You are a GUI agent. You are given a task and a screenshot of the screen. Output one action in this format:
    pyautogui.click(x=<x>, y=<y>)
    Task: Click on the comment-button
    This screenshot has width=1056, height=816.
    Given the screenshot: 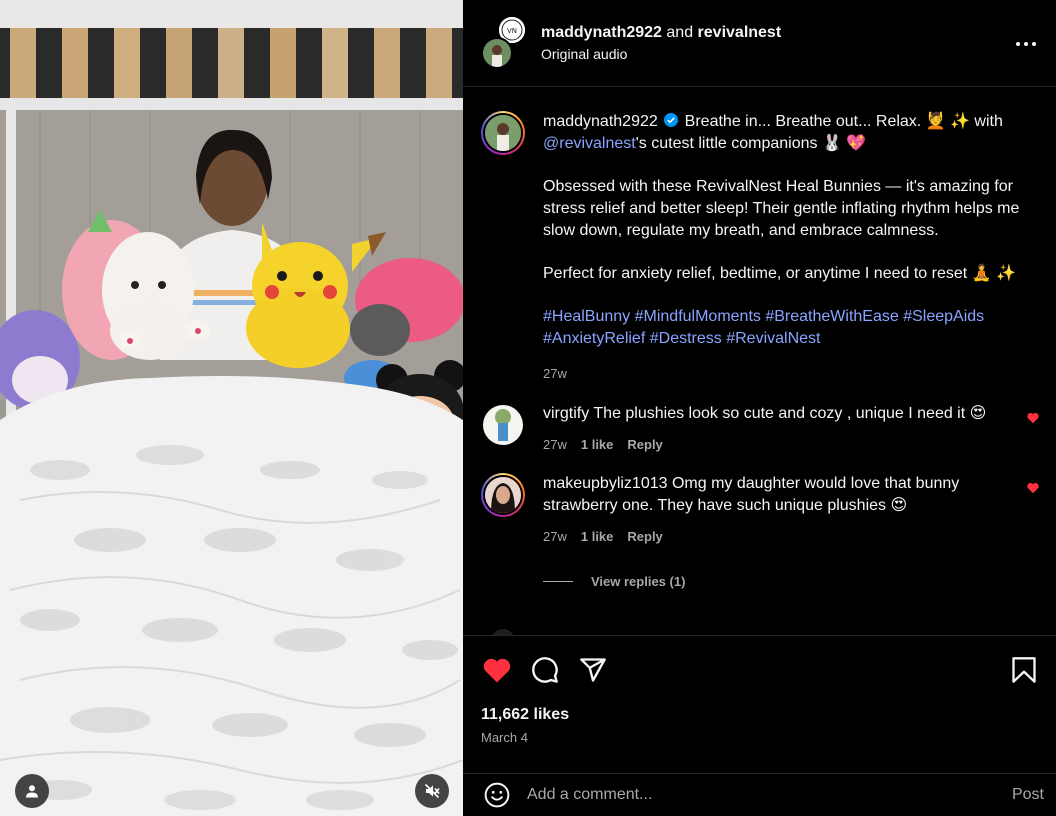 What is the action you would take?
    pyautogui.click(x=545, y=670)
    